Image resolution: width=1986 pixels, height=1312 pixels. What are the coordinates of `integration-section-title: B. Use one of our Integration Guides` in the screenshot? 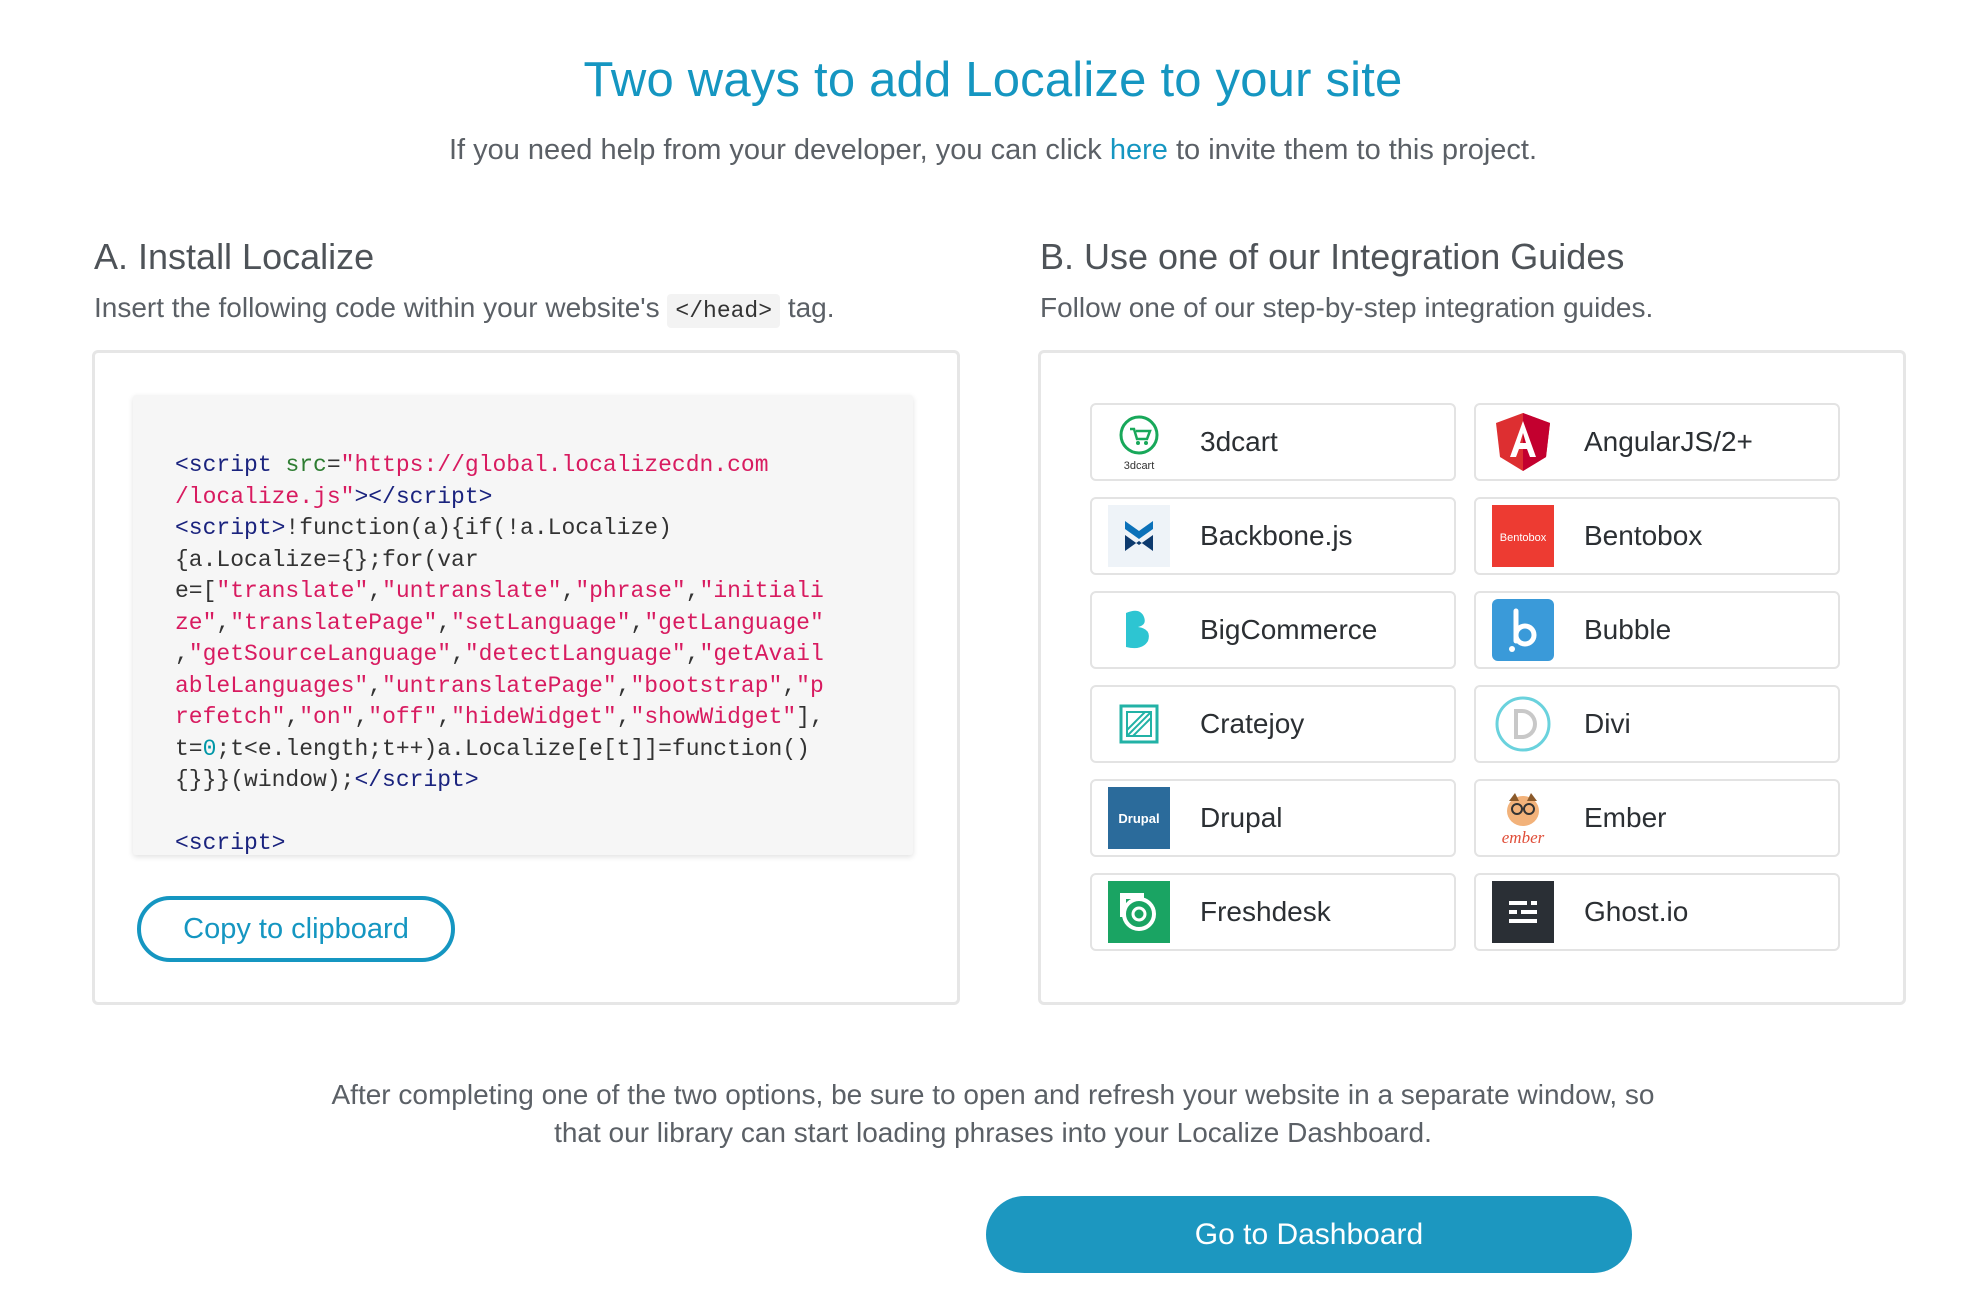 It's located at (1332, 256).